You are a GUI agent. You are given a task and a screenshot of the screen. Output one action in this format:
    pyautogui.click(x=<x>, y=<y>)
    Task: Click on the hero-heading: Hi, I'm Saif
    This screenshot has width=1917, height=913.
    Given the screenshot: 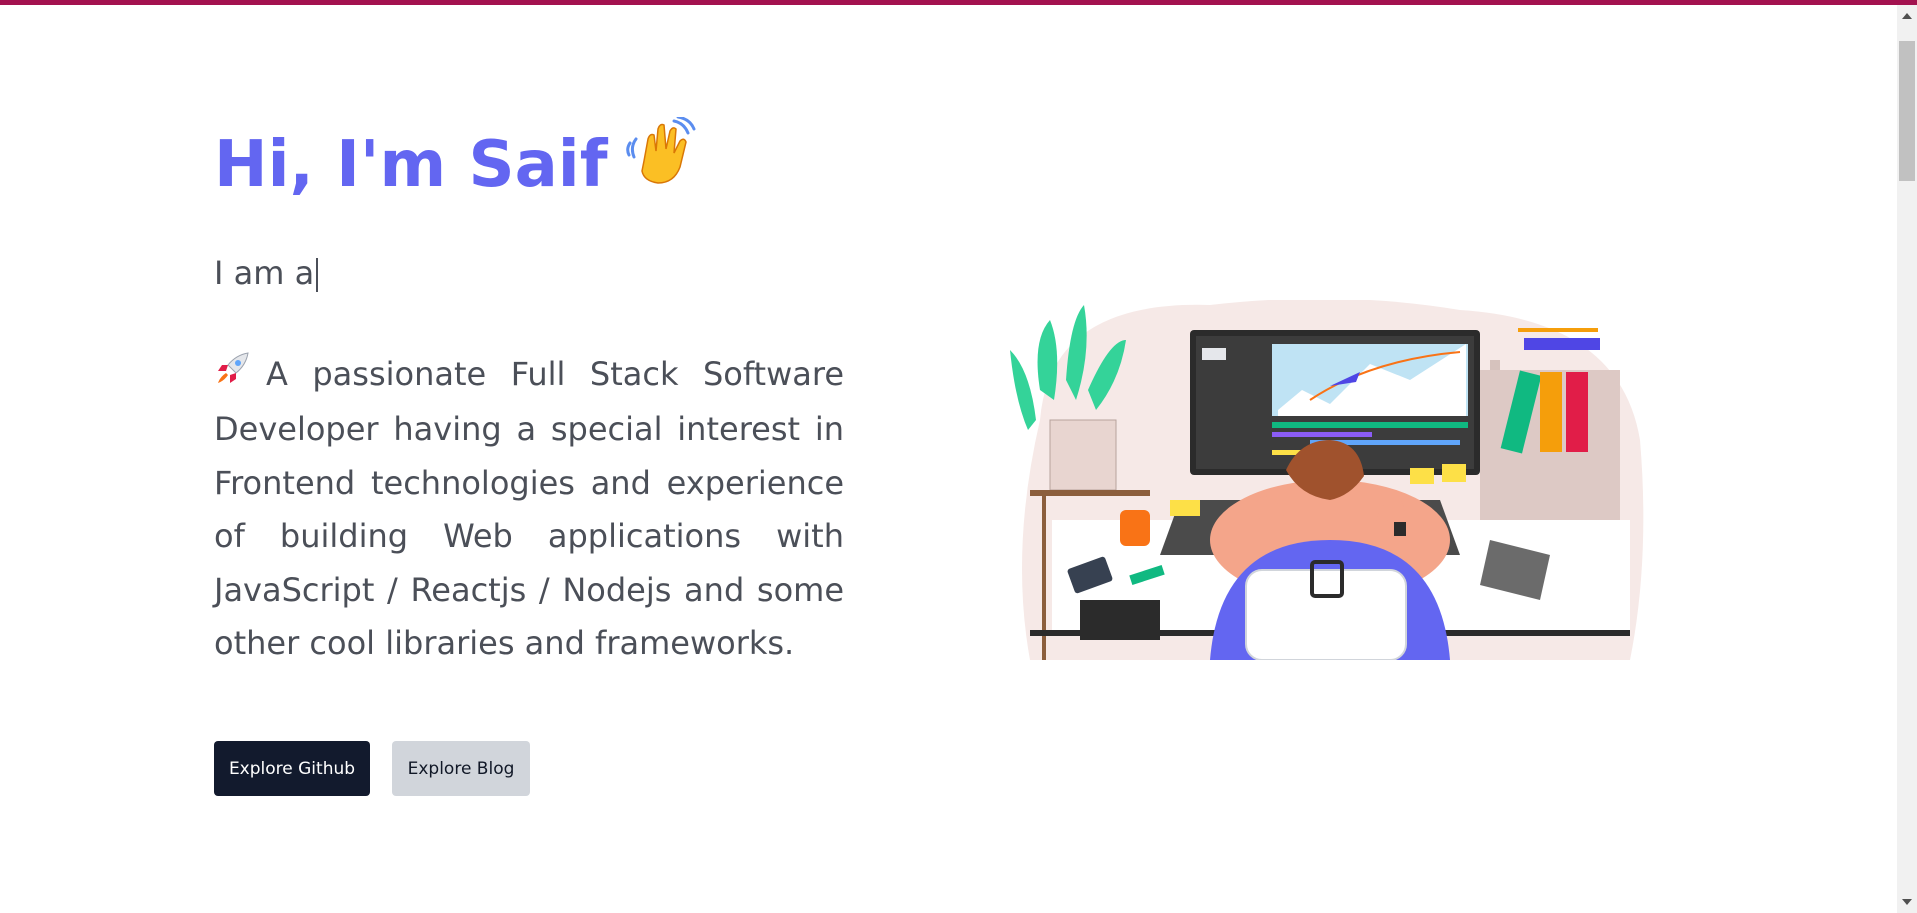 What is the action you would take?
    pyautogui.click(x=529, y=165)
    